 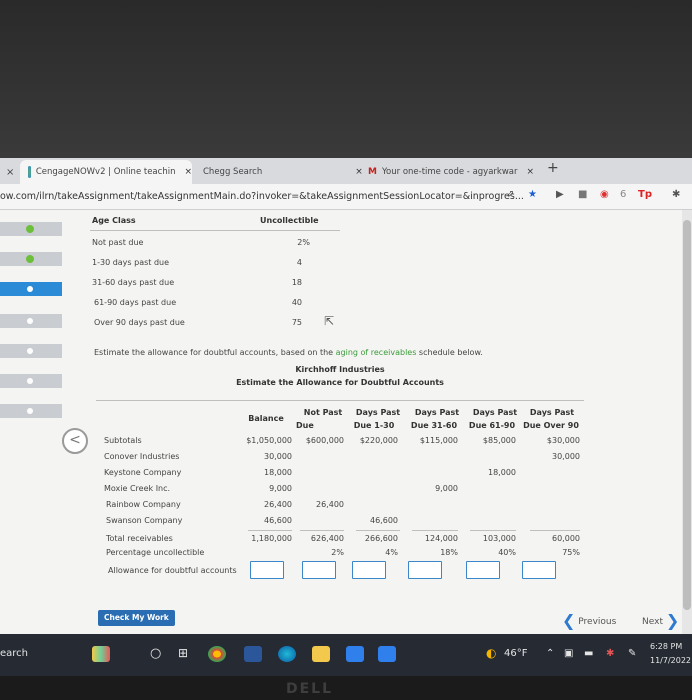 I want to click on schedule-cell: 266,600, so click(x=381, y=538).